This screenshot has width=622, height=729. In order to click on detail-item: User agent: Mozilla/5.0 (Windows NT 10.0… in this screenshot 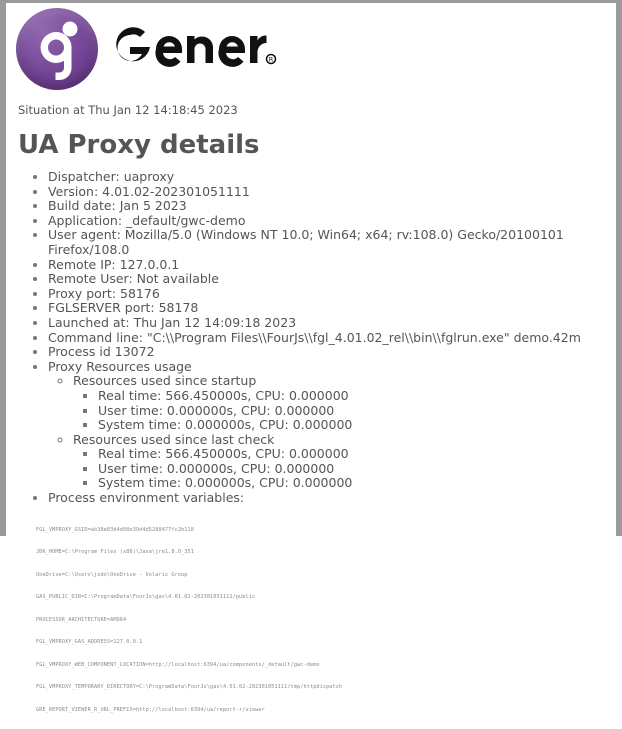, I will do `click(329, 242)`.